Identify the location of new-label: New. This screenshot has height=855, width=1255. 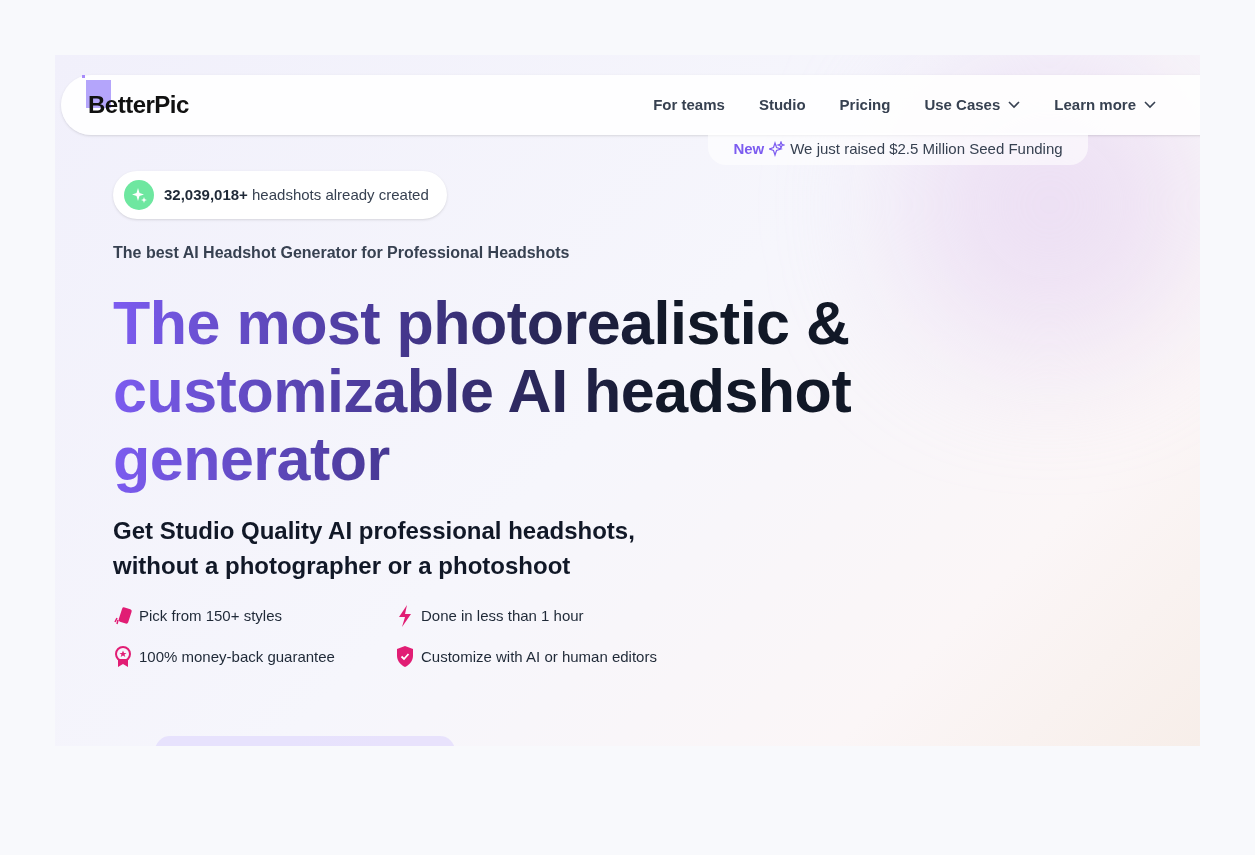
(749, 148).